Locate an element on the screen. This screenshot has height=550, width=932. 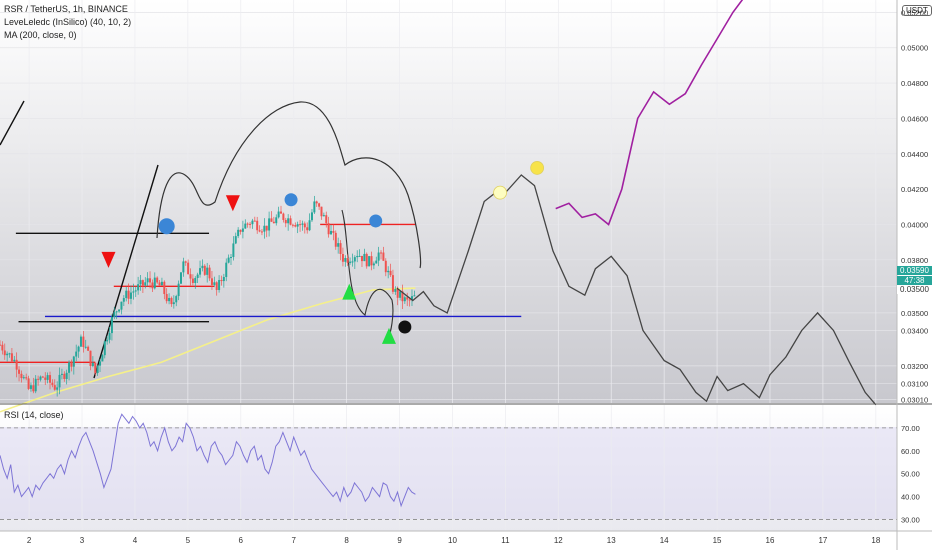
time-tick-label: 3 is located at coordinates (82, 540).